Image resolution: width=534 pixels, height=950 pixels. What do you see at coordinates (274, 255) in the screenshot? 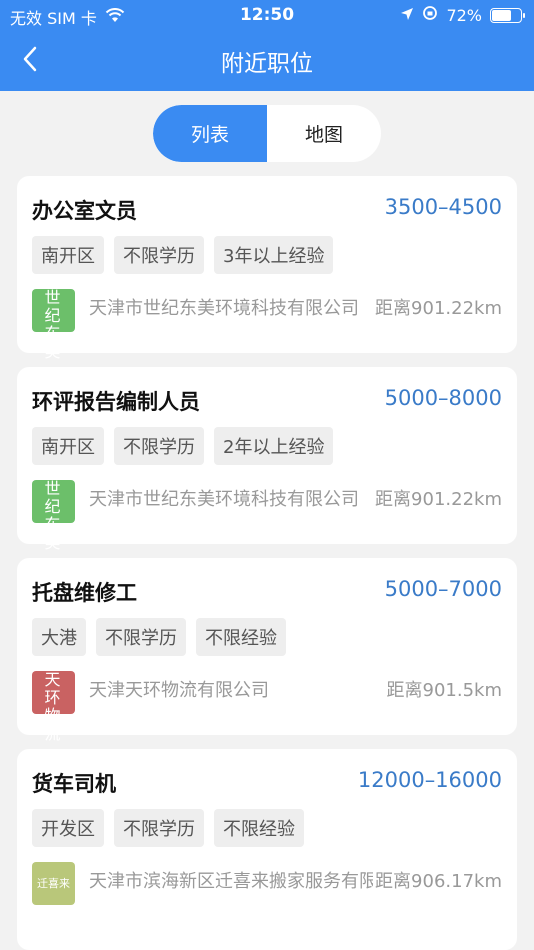
I see `job-tag: 3年以上经验` at bounding box center [274, 255].